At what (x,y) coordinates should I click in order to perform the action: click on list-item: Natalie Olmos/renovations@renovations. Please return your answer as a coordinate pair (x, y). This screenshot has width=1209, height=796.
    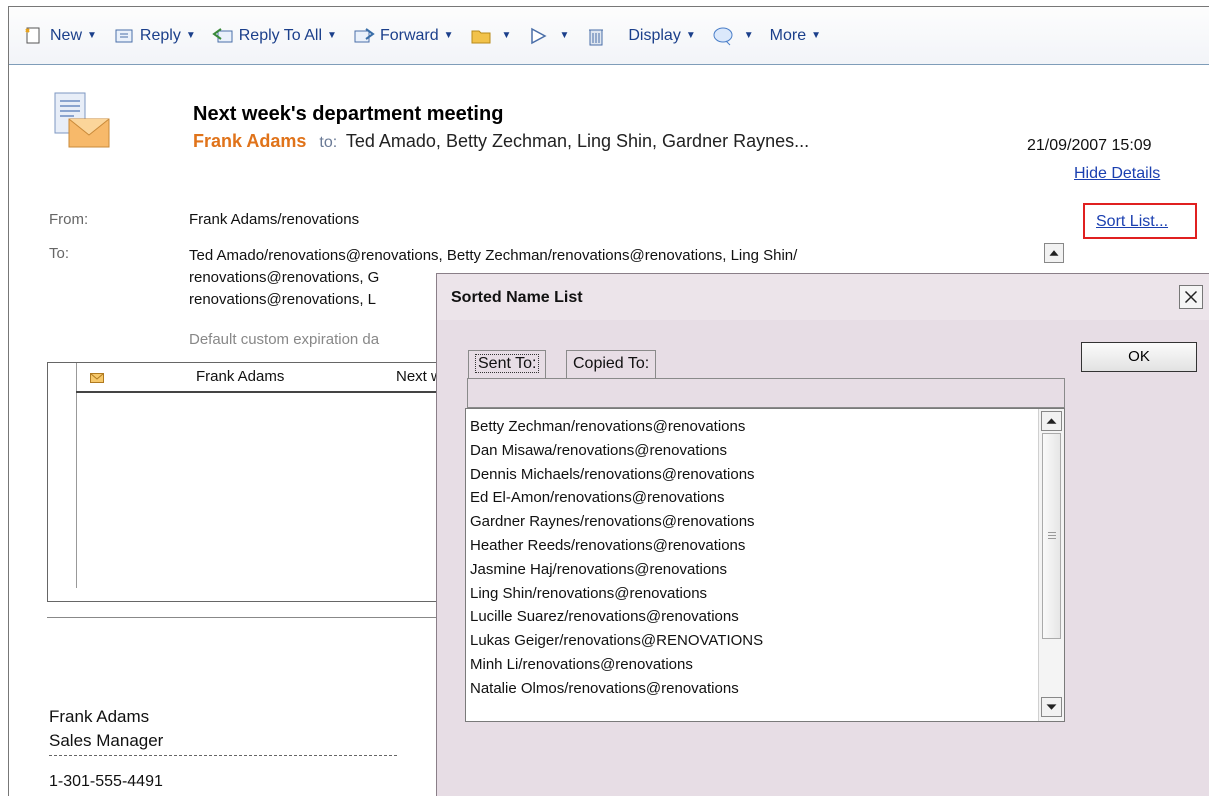
    Looking at the image, I should click on (755, 689).